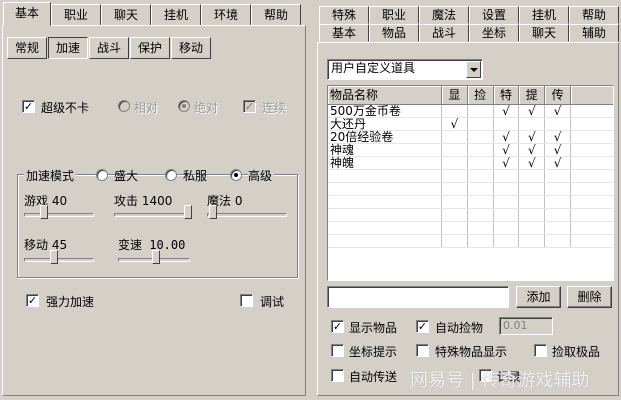 Image resolution: width=621 pixels, height=400 pixels. I want to click on accel-mode-shanda-radio, so click(102, 175).